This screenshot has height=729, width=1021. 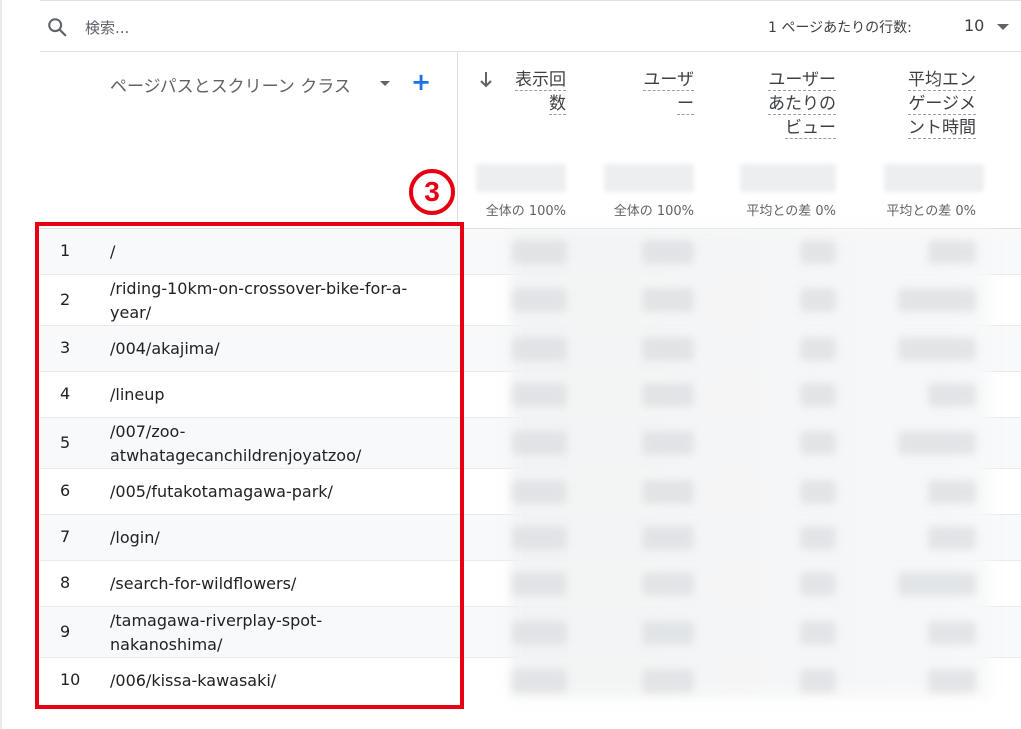 I want to click on total-value-views, so click(x=521, y=178).